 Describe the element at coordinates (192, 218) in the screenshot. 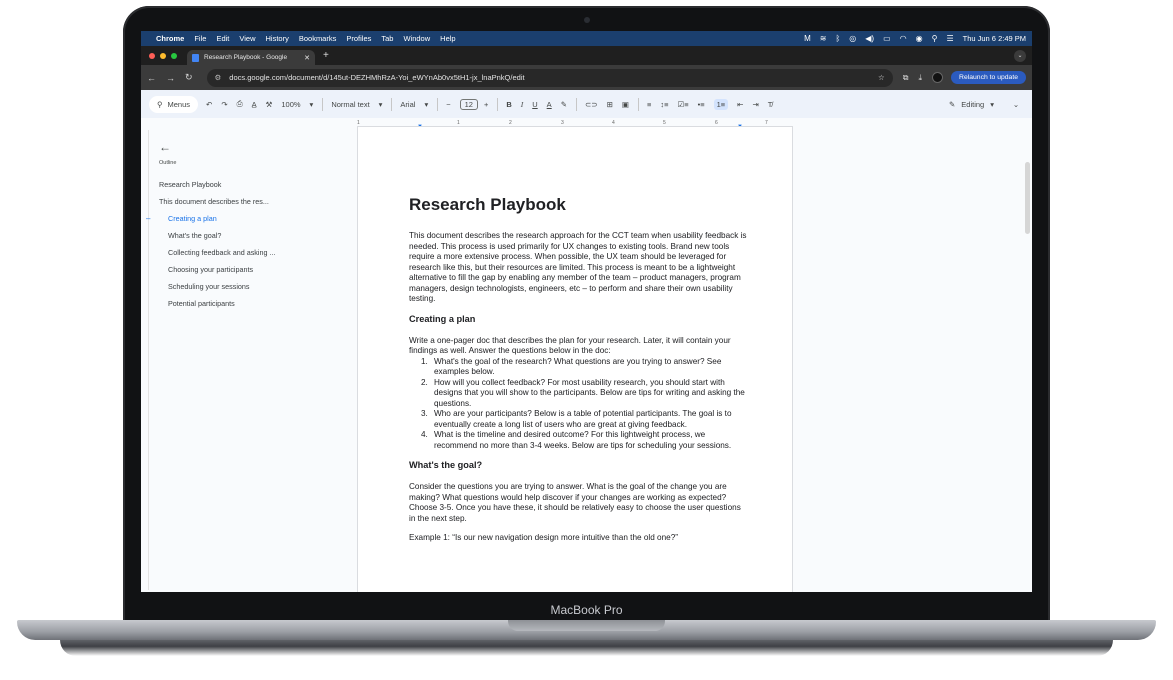

I see `outline-item-active: Creating a plan` at that location.